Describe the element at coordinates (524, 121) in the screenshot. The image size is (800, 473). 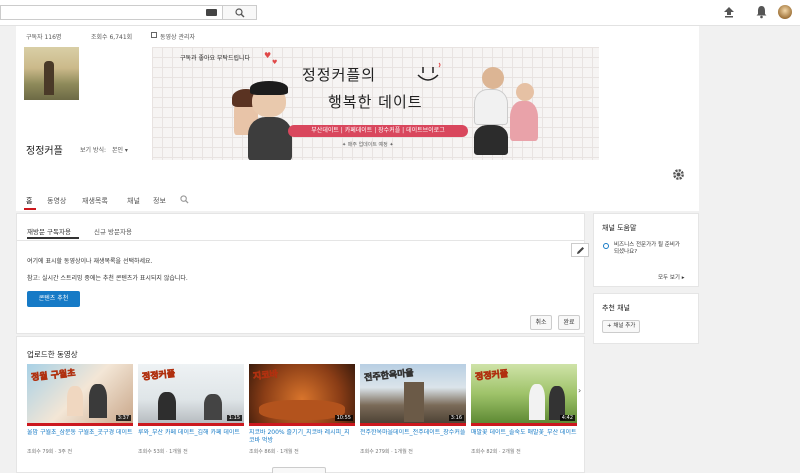
I see `couple-photo-right-woman-body` at that location.